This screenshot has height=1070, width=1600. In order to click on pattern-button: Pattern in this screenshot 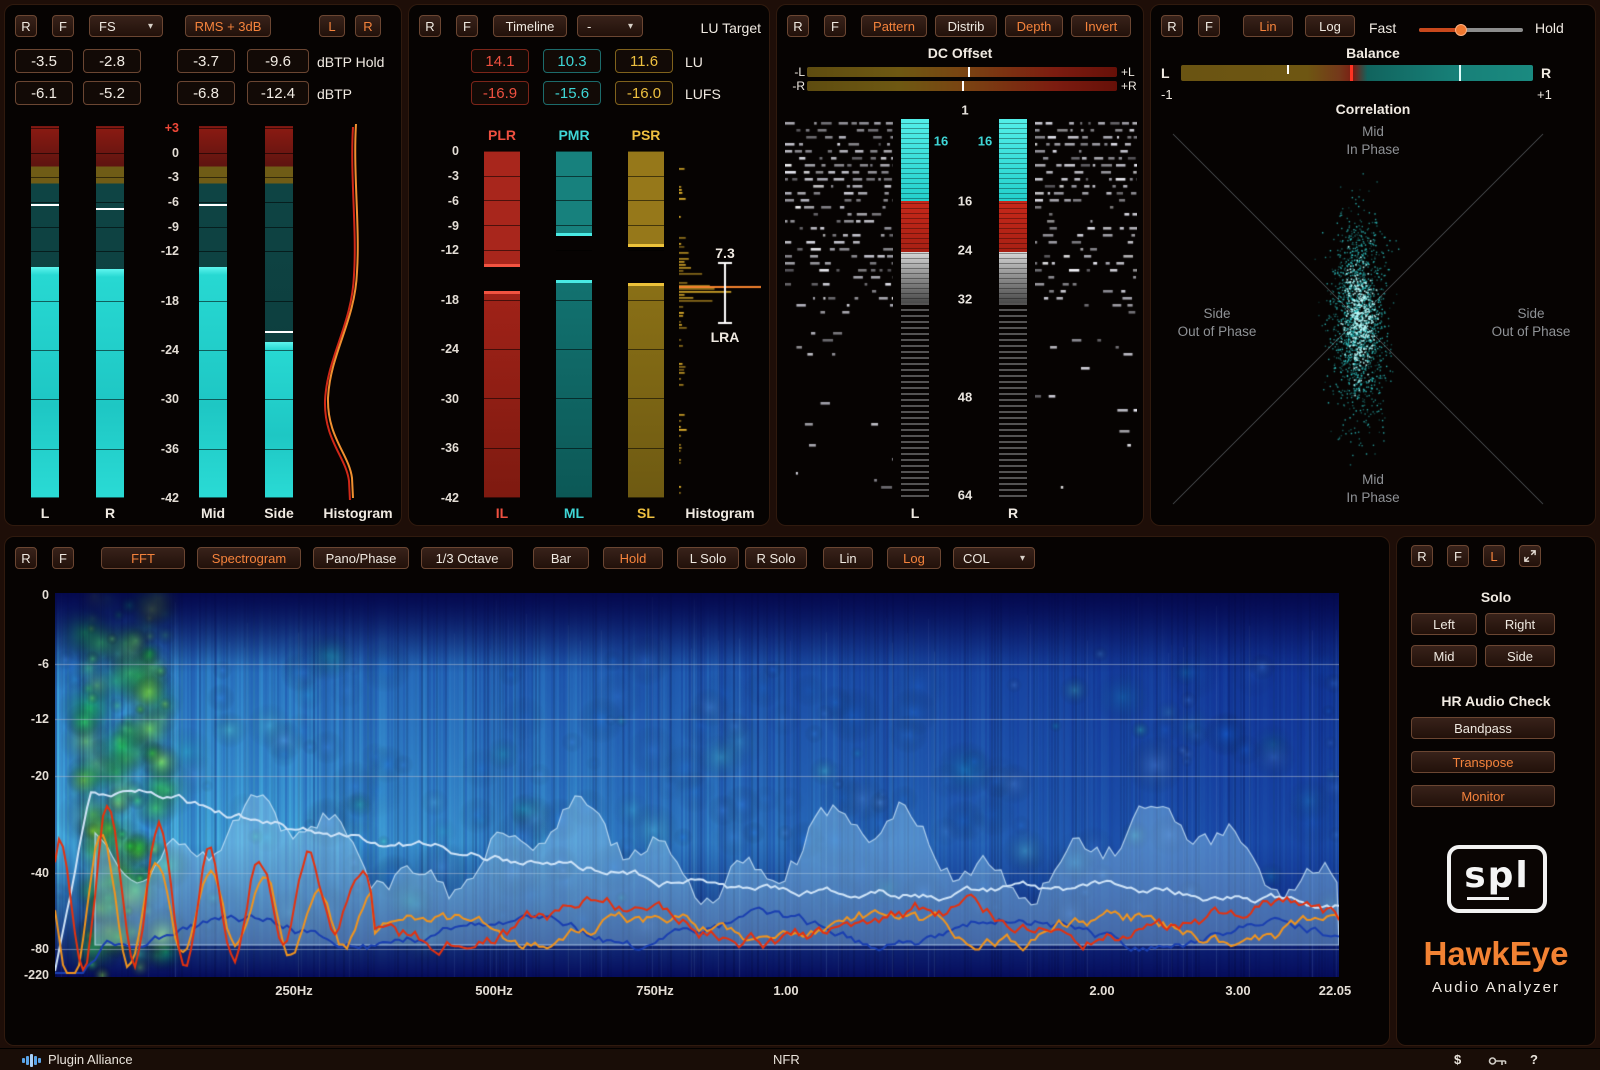, I will do `click(894, 26)`.